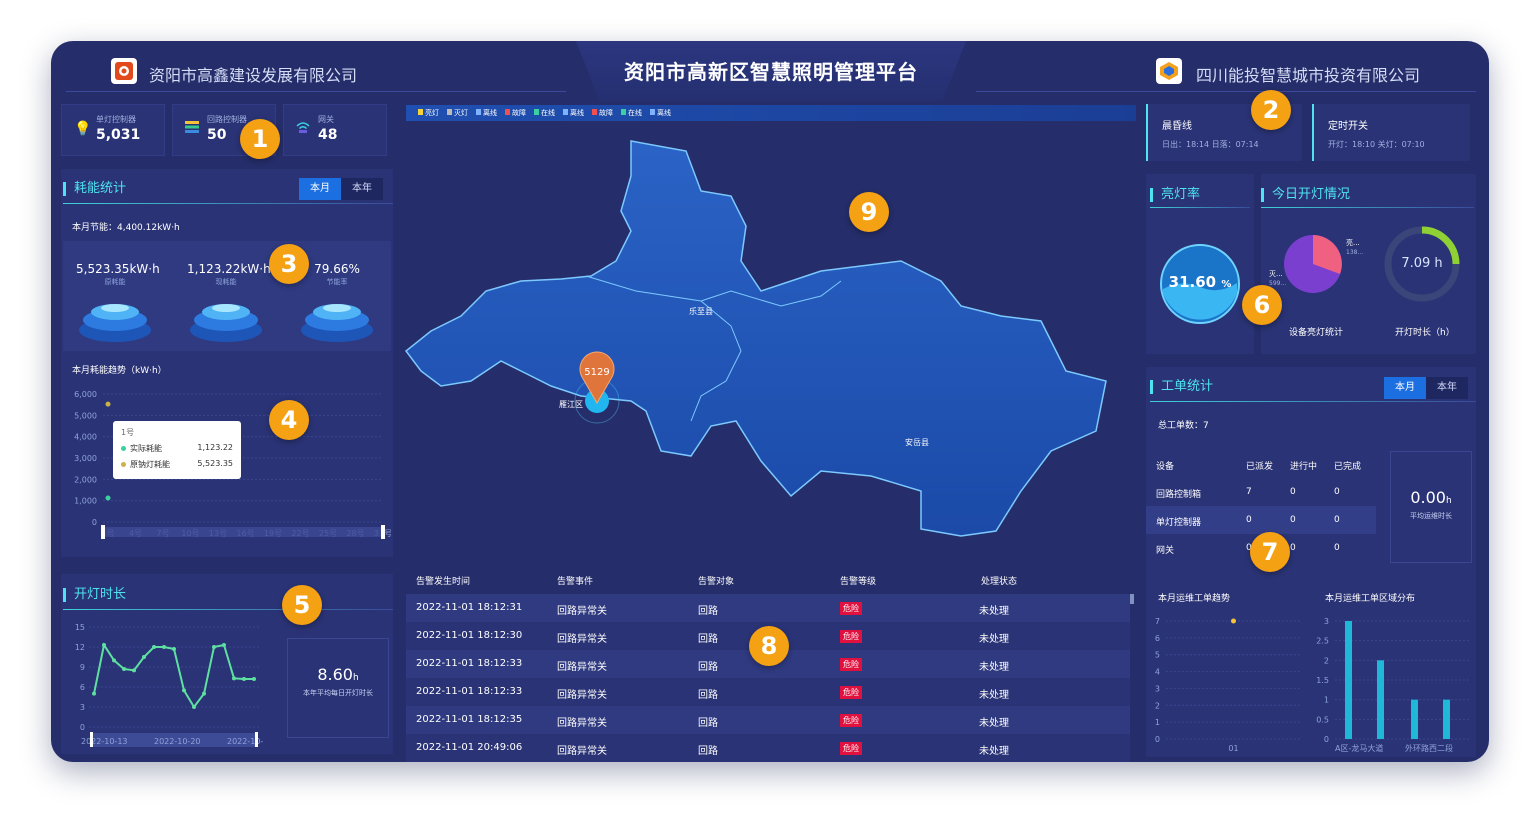 This screenshot has width=1540, height=823. I want to click on schedule-detail: 日出：18:14 日落：07:14, so click(1210, 144).